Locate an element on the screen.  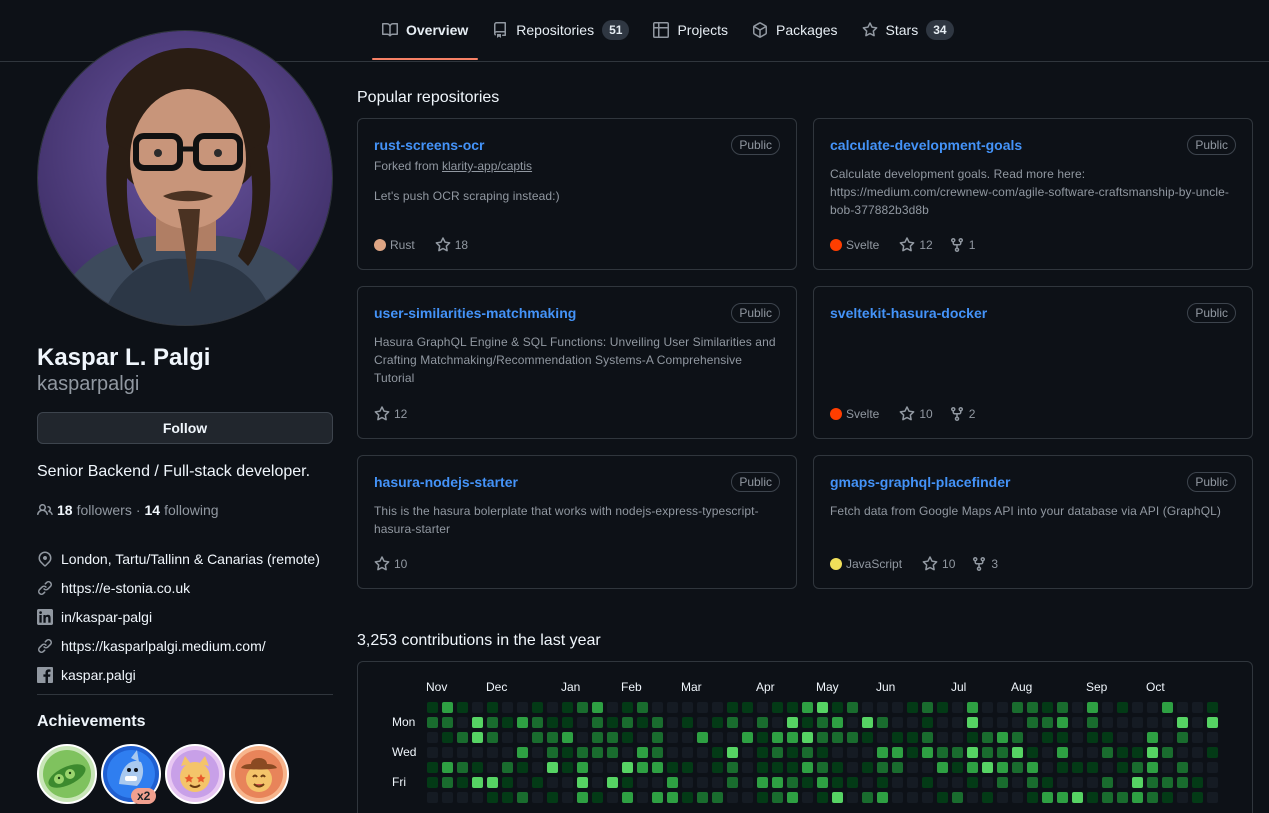
repo-name-link: user-similarities-matchmaking is located at coordinates (475, 313).